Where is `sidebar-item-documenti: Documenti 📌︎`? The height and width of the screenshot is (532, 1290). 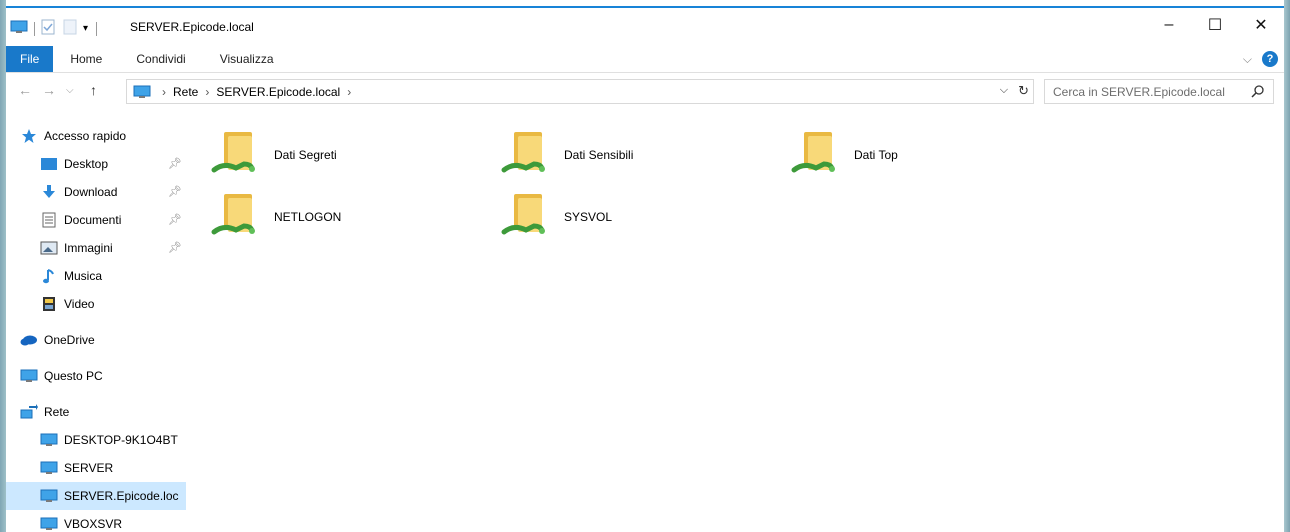
sidebar-item-documenti: Documenti 📌︎ is located at coordinates (96, 220).